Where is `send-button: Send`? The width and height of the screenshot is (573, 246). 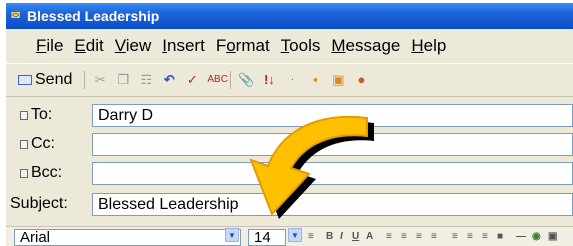 send-button: Send is located at coordinates (45, 80).